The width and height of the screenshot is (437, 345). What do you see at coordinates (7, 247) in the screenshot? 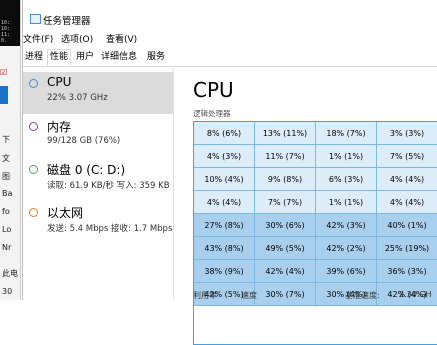
I see `bg-text-fragment: Nr` at bounding box center [7, 247].